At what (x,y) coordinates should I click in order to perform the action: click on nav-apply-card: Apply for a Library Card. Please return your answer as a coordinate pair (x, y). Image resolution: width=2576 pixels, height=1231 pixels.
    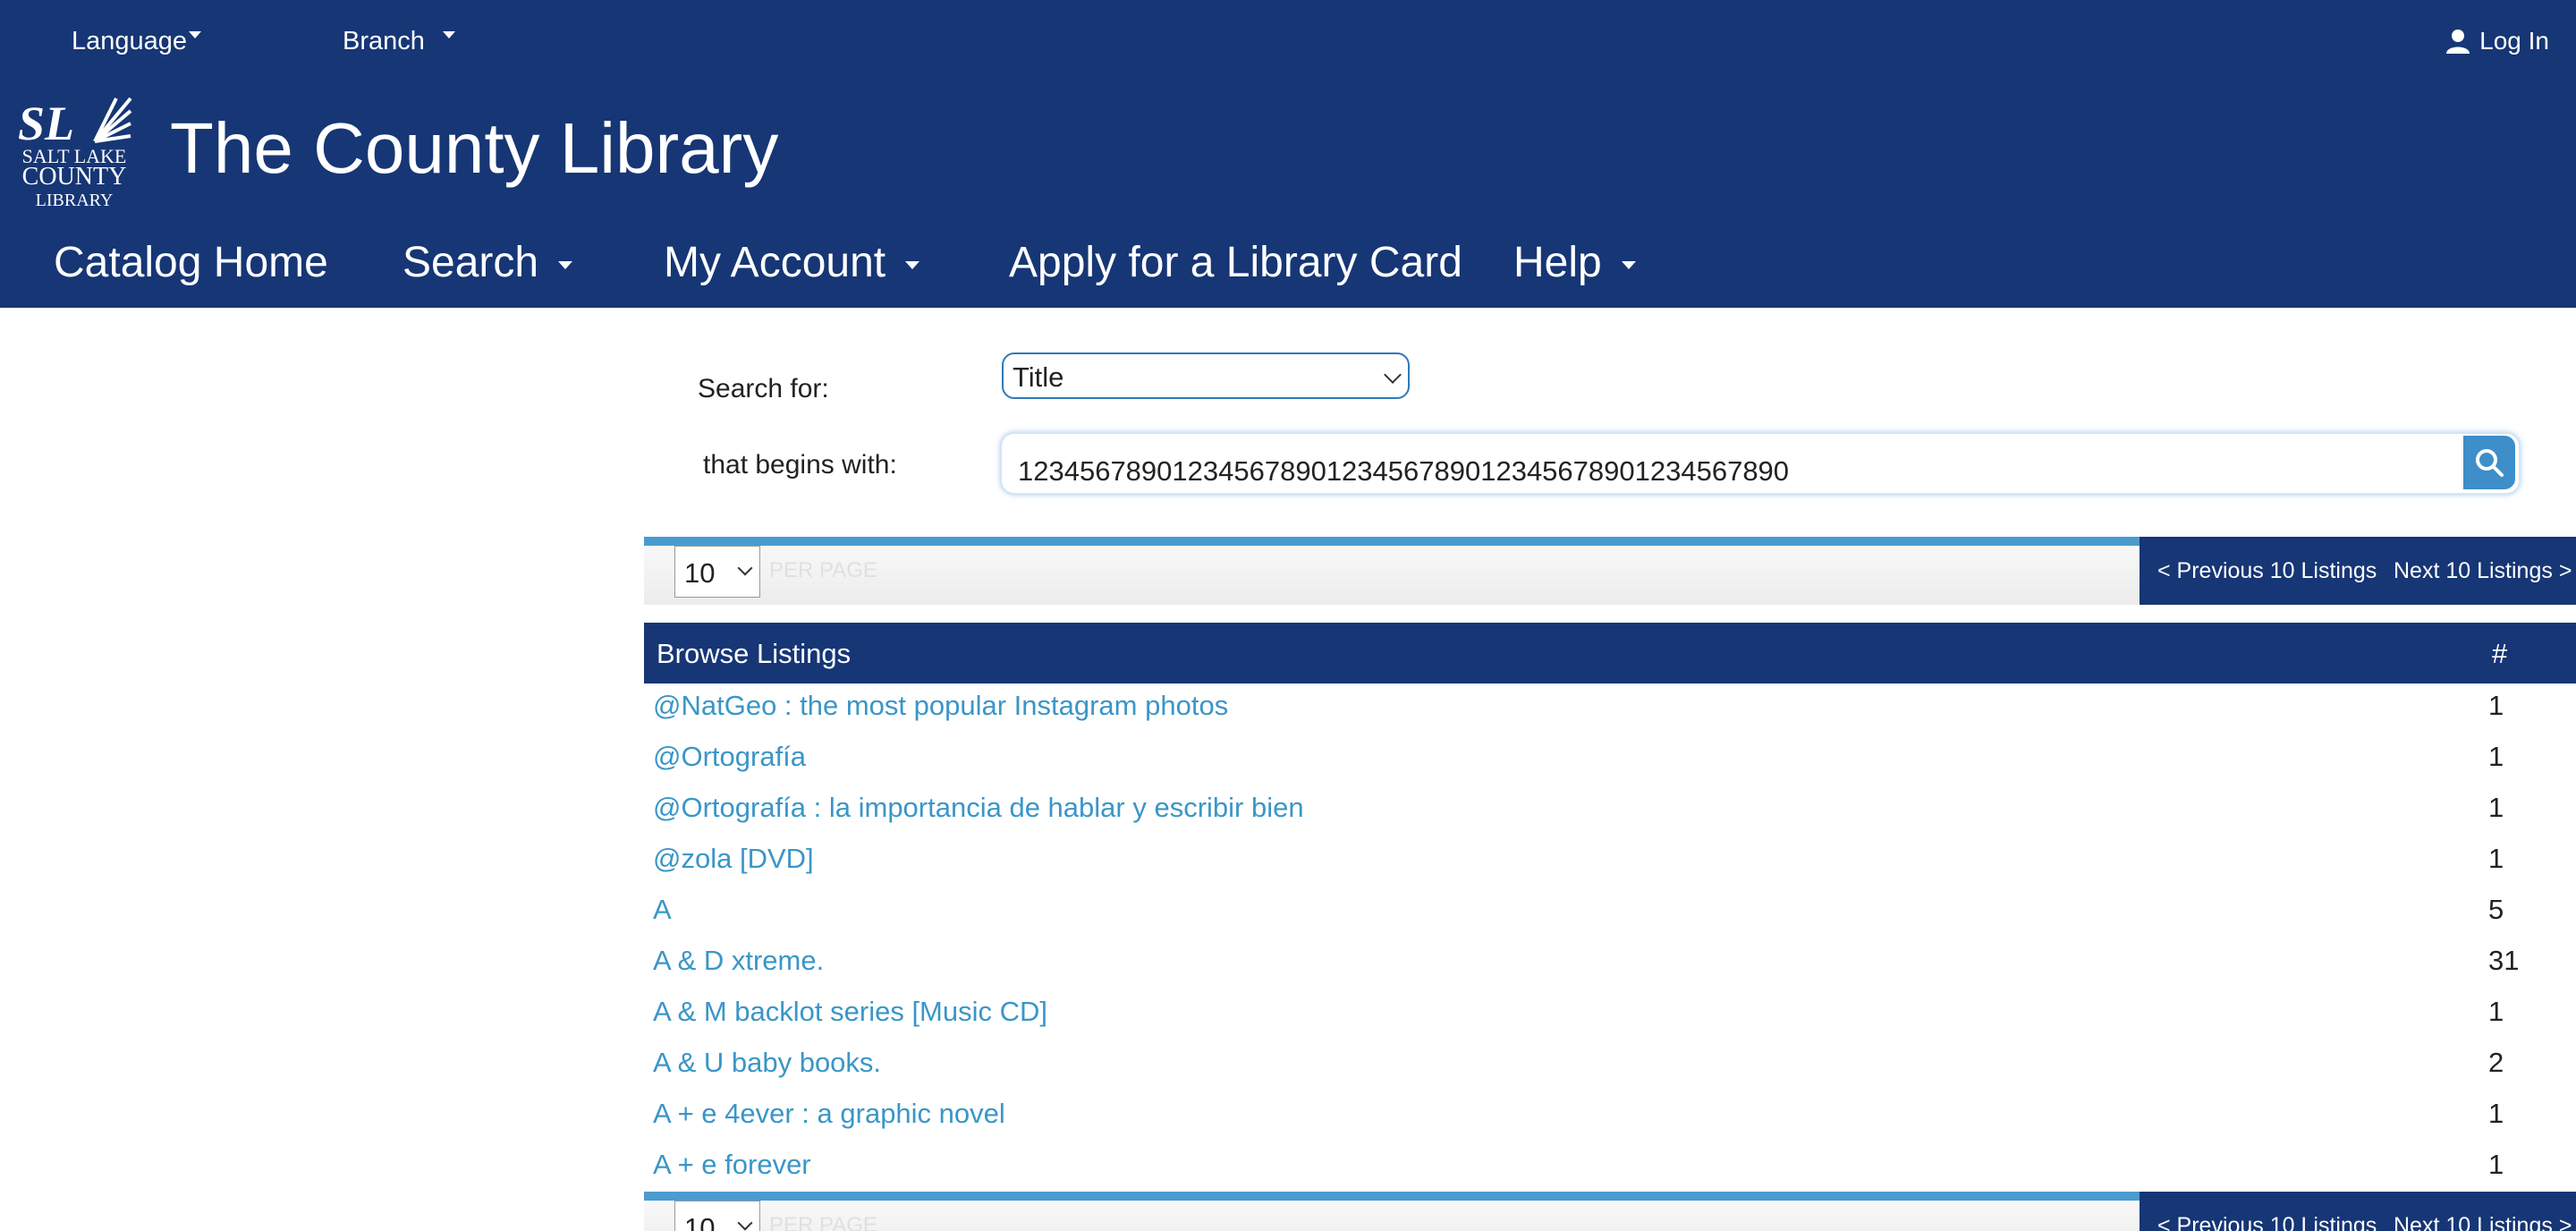
    Looking at the image, I should click on (1235, 269).